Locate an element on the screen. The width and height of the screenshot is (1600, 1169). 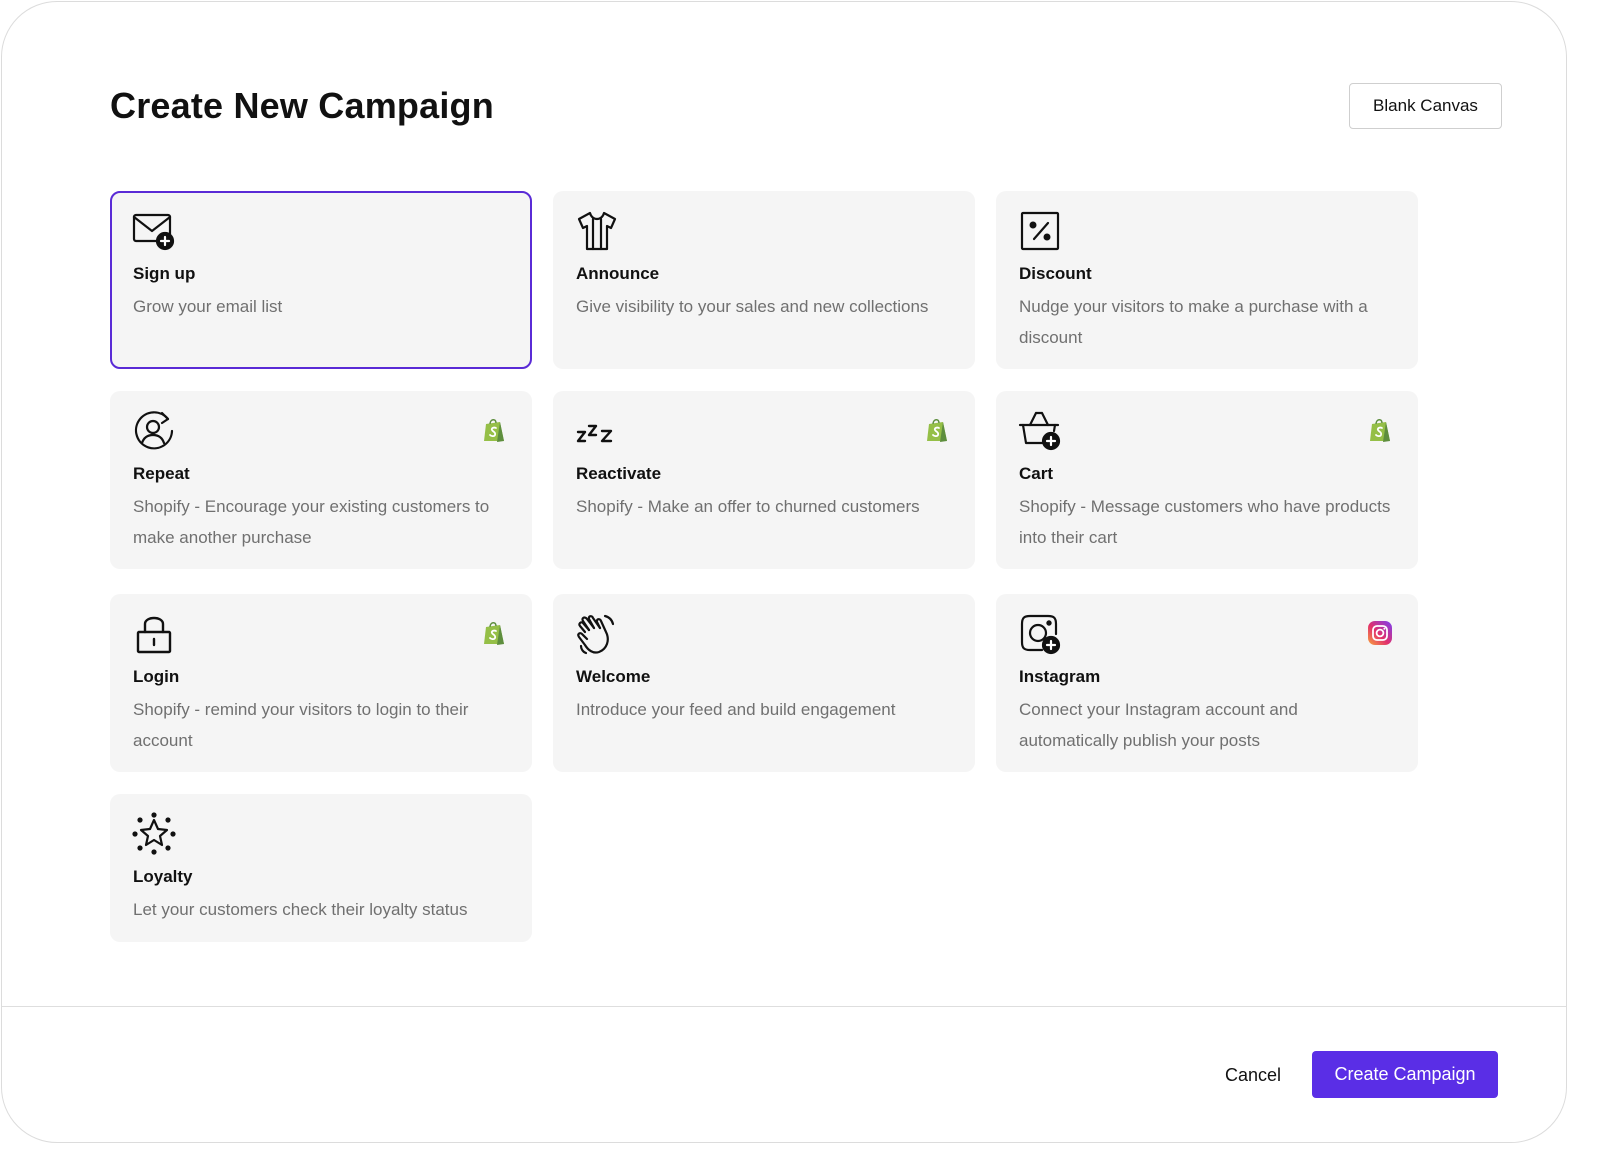
create-campaign-button: Create Campaign is located at coordinates (1405, 1074).